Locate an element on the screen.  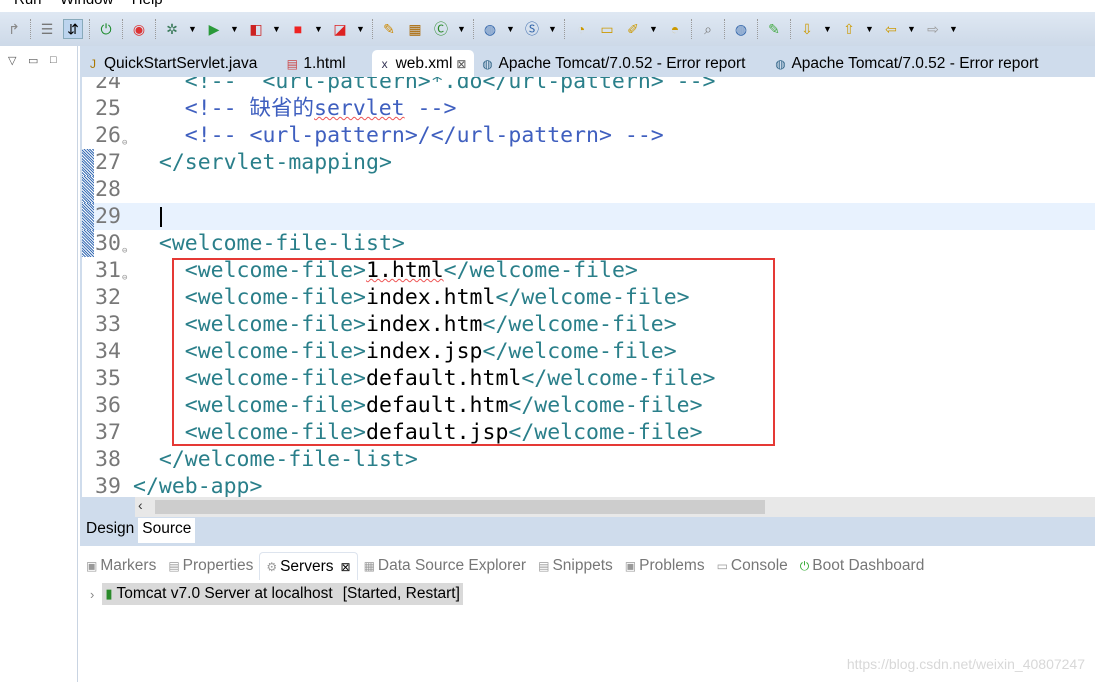
tab-tomcat-error-1: ◍ Apache Tomcat/7.0.52 - Error report is located at coordinates (613, 63).